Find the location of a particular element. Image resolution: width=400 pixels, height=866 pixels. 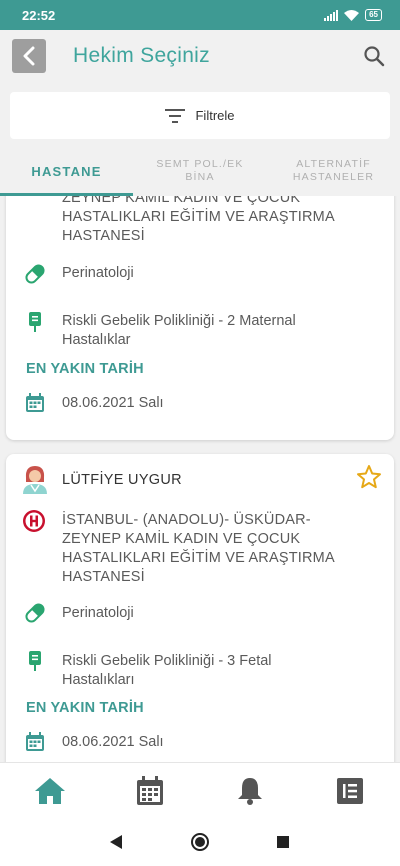

triangle-back-icon is located at coordinates (116, 842).